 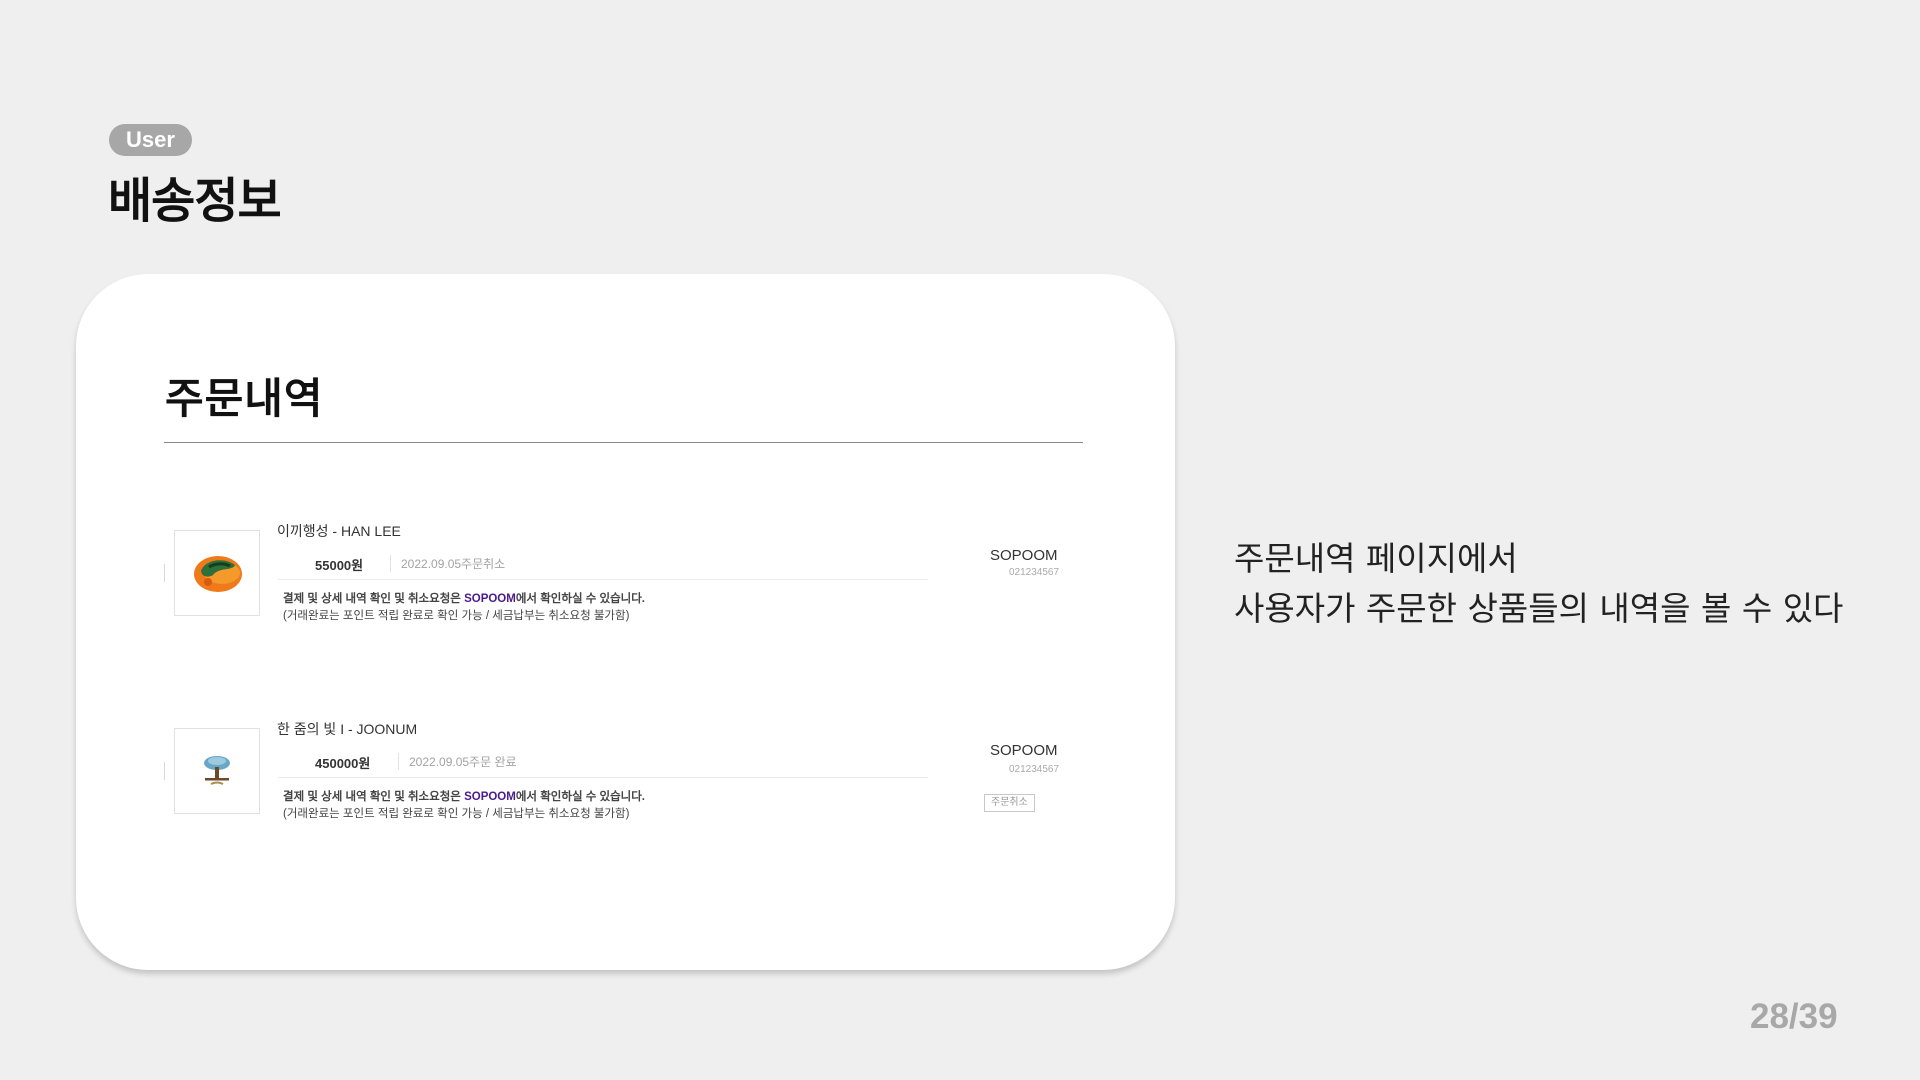 I want to click on slide-title: 배송정보, so click(x=195, y=201).